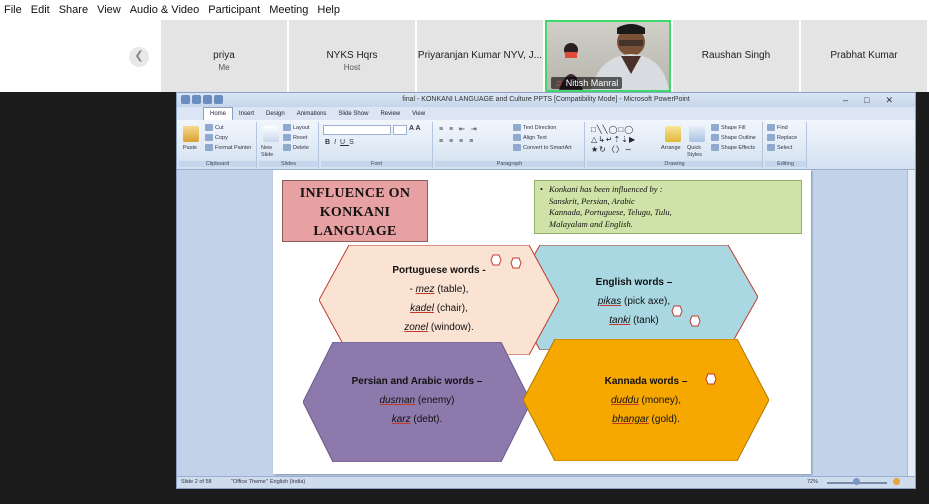  Describe the element at coordinates (296, 147) in the screenshot. I see `delete-button: Delete` at that location.